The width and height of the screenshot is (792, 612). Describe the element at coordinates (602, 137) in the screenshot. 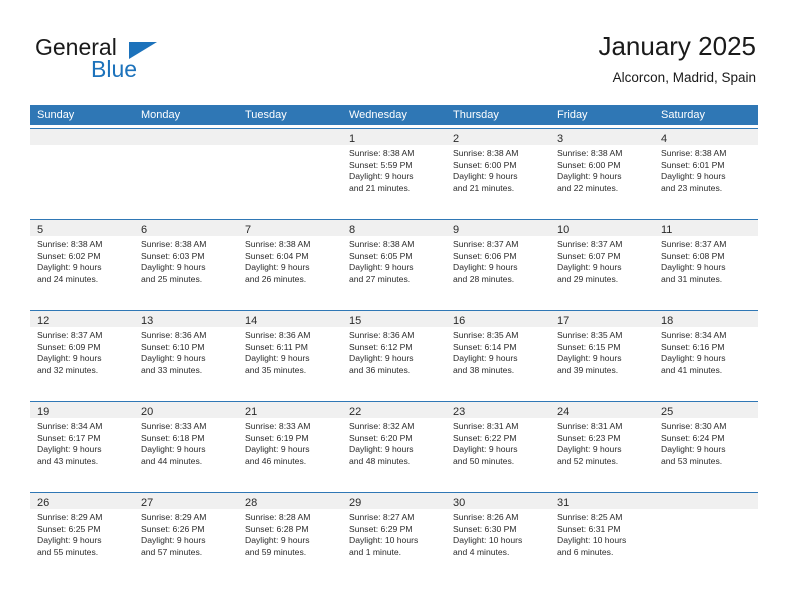

I see `day-number-band: 3` at that location.